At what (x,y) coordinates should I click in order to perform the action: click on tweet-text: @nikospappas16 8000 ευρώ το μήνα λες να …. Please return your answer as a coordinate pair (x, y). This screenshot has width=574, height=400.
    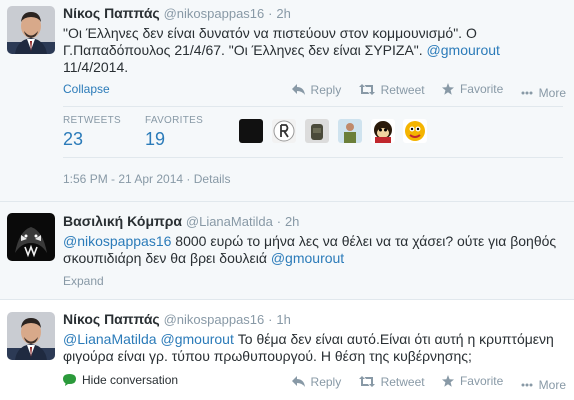
    Looking at the image, I should click on (313, 250).